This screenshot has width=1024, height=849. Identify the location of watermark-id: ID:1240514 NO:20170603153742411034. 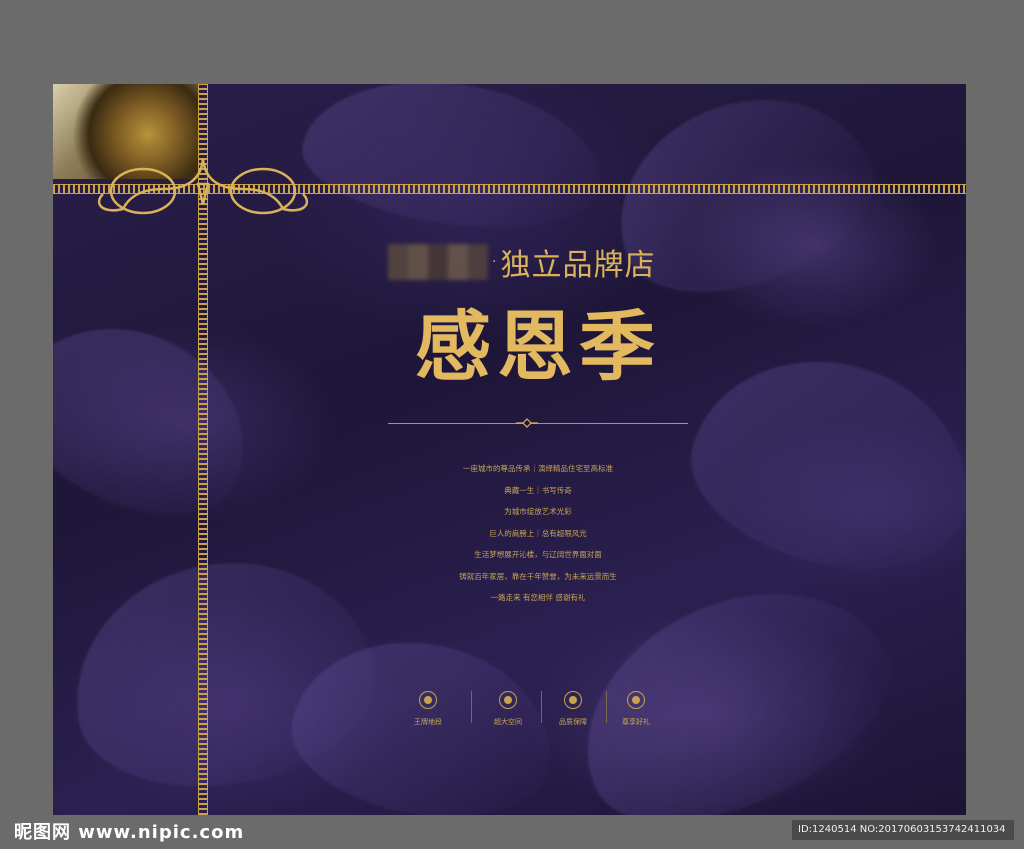
(903, 830).